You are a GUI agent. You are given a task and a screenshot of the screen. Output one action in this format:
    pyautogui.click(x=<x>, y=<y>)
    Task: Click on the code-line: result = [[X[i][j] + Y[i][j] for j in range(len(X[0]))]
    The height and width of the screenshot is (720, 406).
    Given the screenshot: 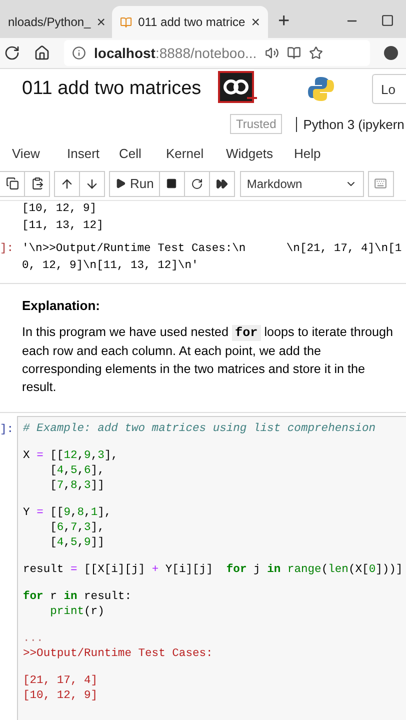 What is the action you would take?
    pyautogui.click(x=213, y=570)
    